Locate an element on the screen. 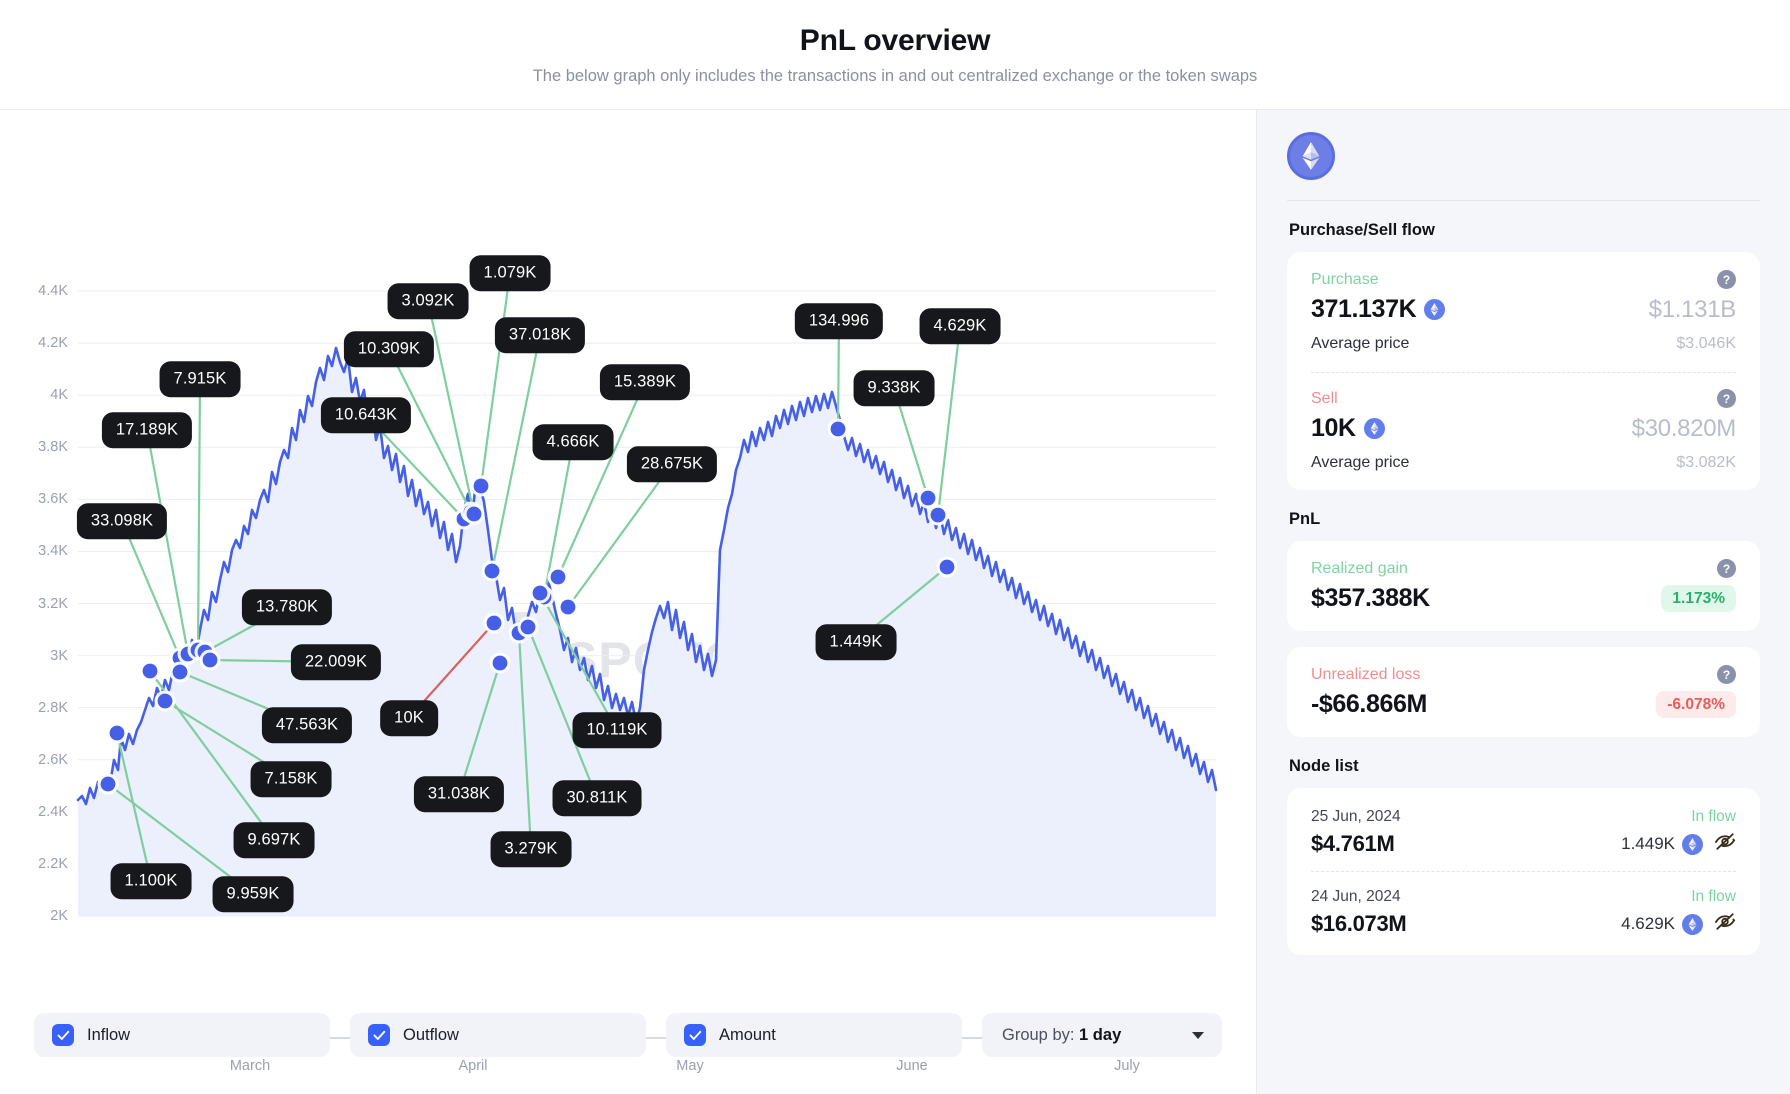 Image resolution: width=1790 pixels, height=1094 pixels. annotation-tag: 37.018K is located at coordinates (540, 335).